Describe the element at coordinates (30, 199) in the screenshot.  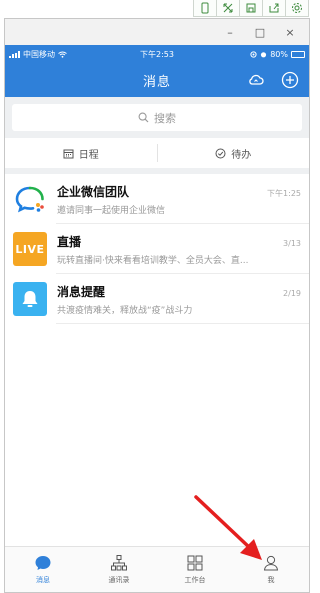
I see `wecom-logo-icon` at that location.